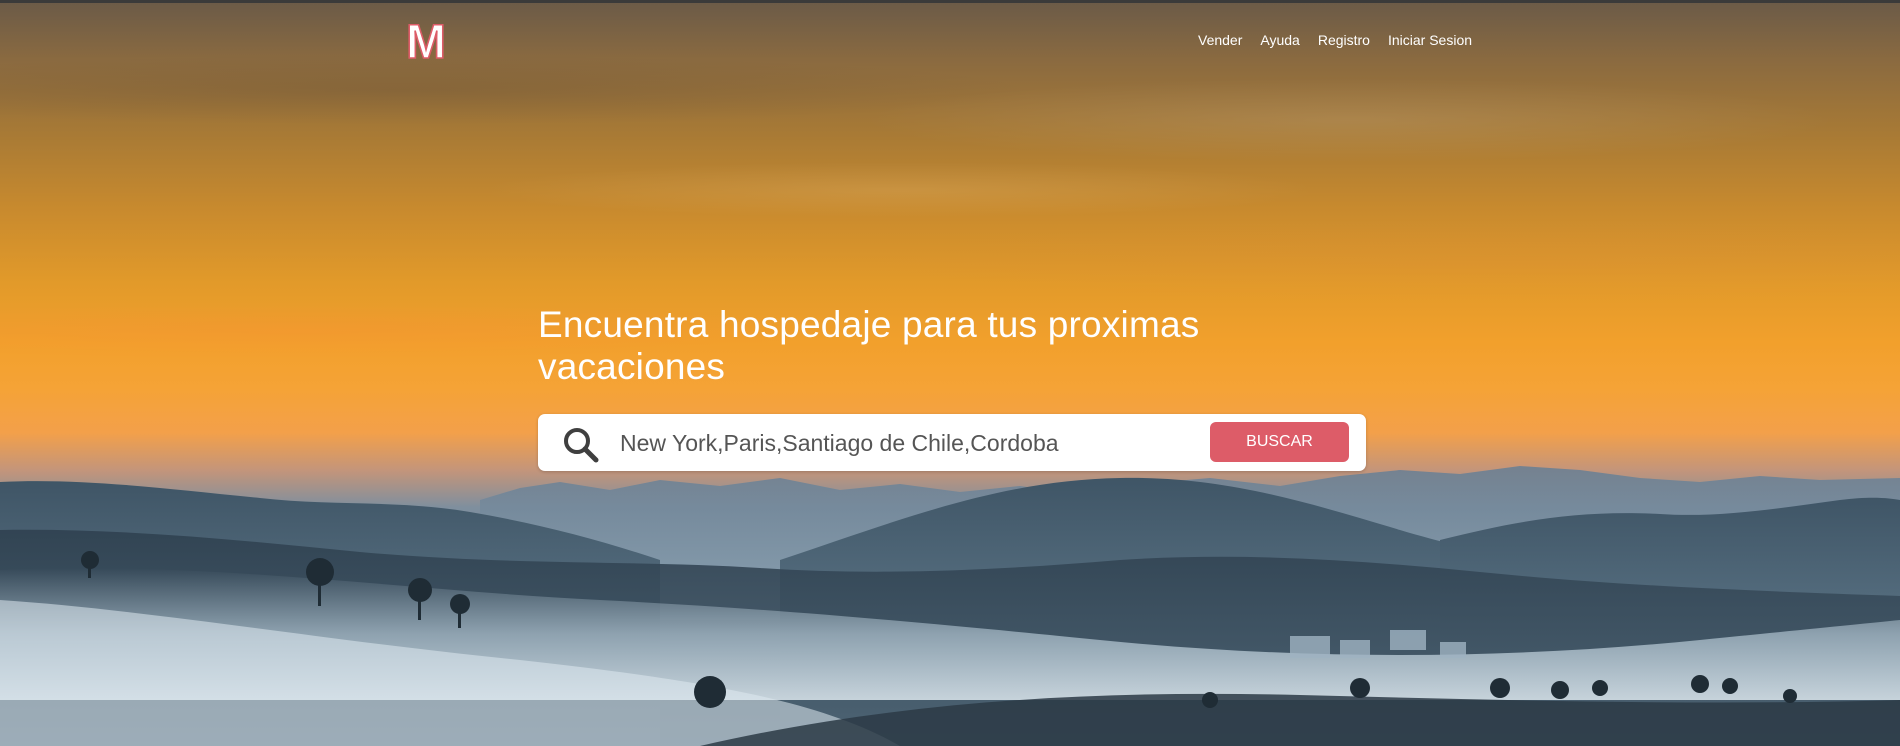 The width and height of the screenshot is (1900, 746). What do you see at coordinates (950, 1) in the screenshot?
I see `top-border` at bounding box center [950, 1].